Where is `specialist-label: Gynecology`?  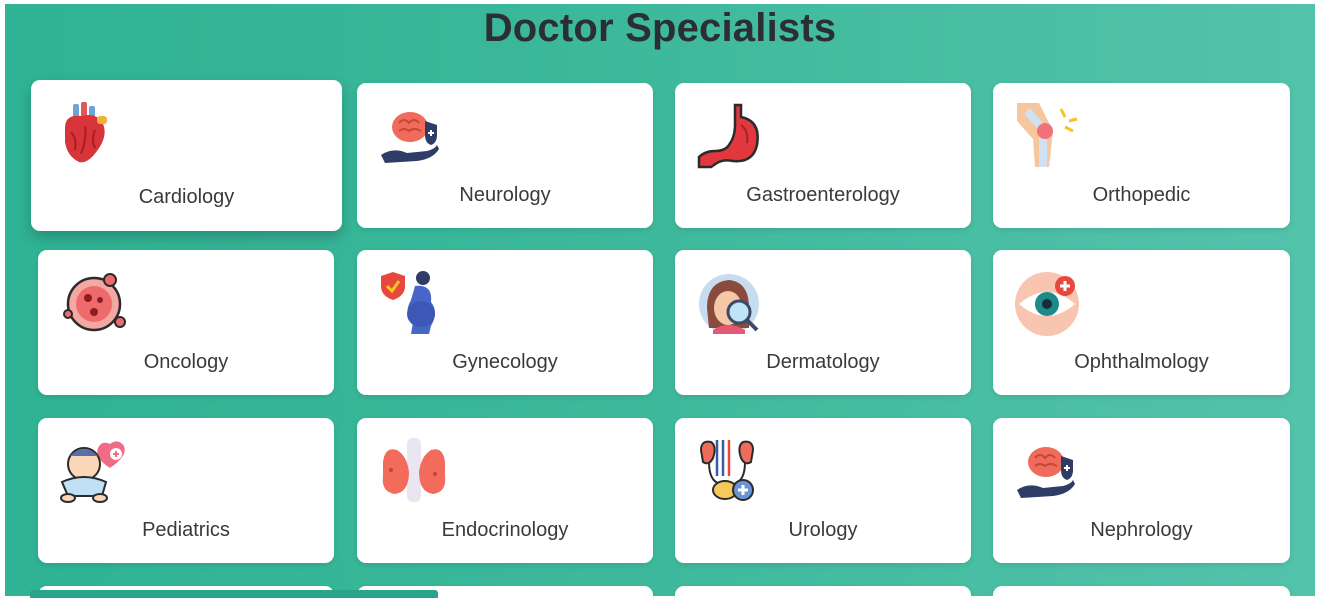 specialist-label: Gynecology is located at coordinates (505, 362).